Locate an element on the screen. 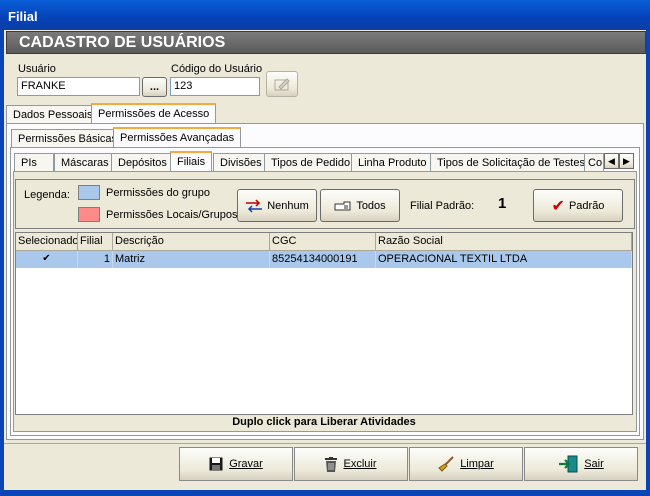  column-header-selecionado: Selecionado is located at coordinates (47, 242).